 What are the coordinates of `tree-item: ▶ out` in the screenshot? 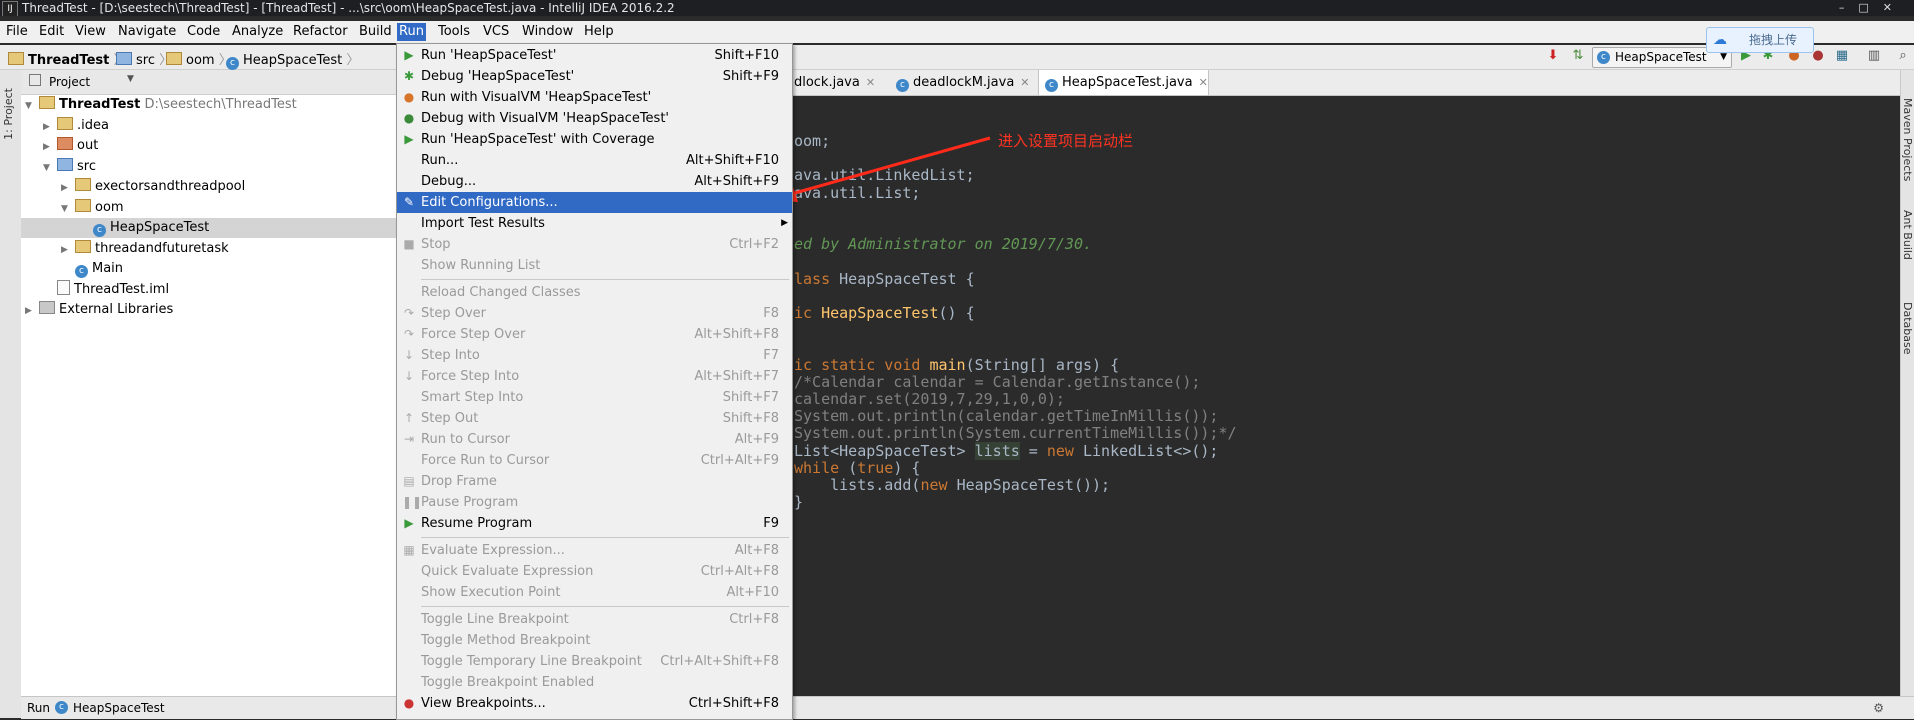 It's located at (208, 146).